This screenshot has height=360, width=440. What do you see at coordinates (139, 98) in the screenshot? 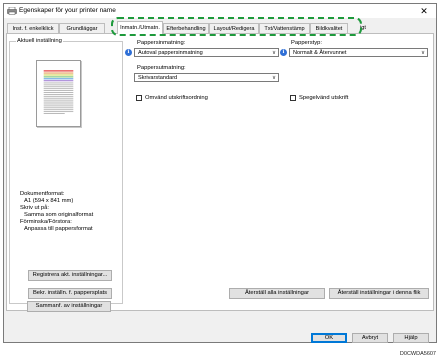
I see `reverse-order-checkbox` at bounding box center [139, 98].